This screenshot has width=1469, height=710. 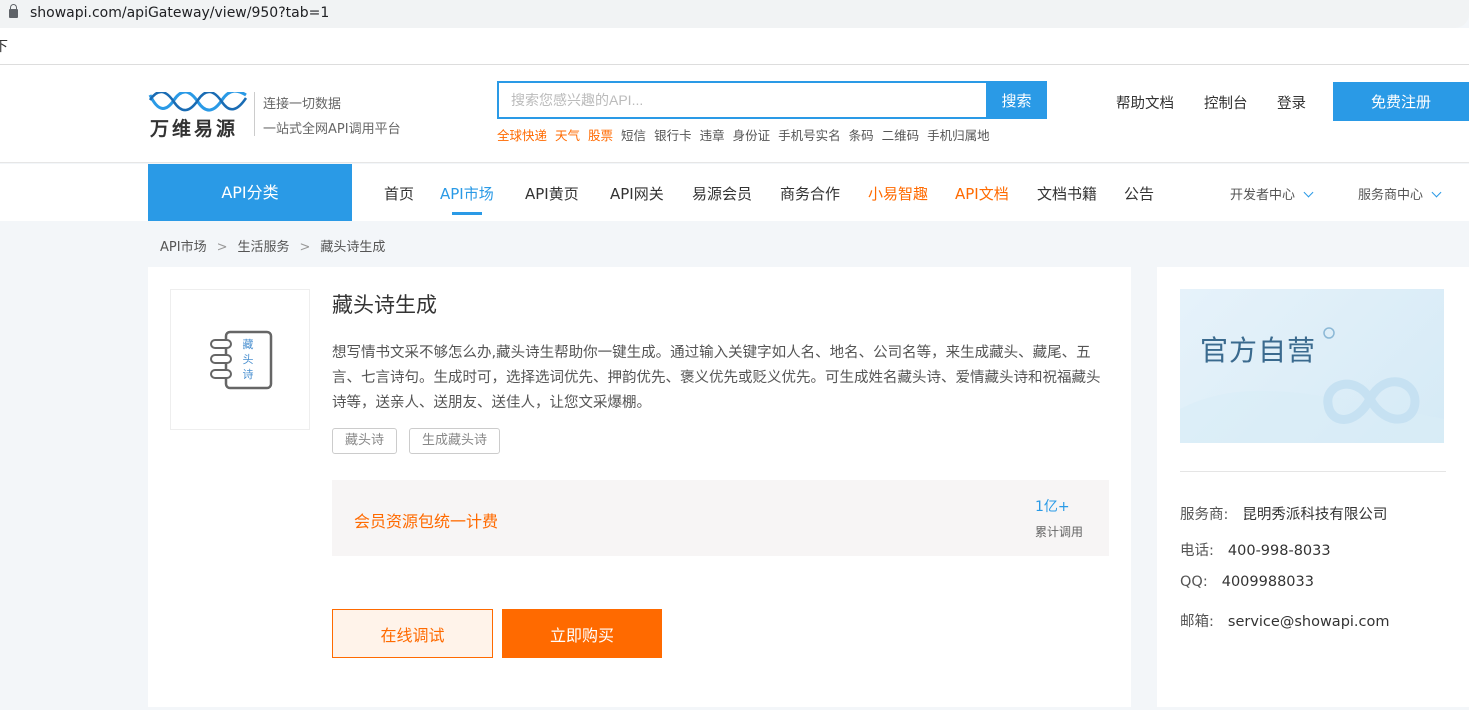 I want to click on hot-keyword: 股票, so click(x=600, y=135).